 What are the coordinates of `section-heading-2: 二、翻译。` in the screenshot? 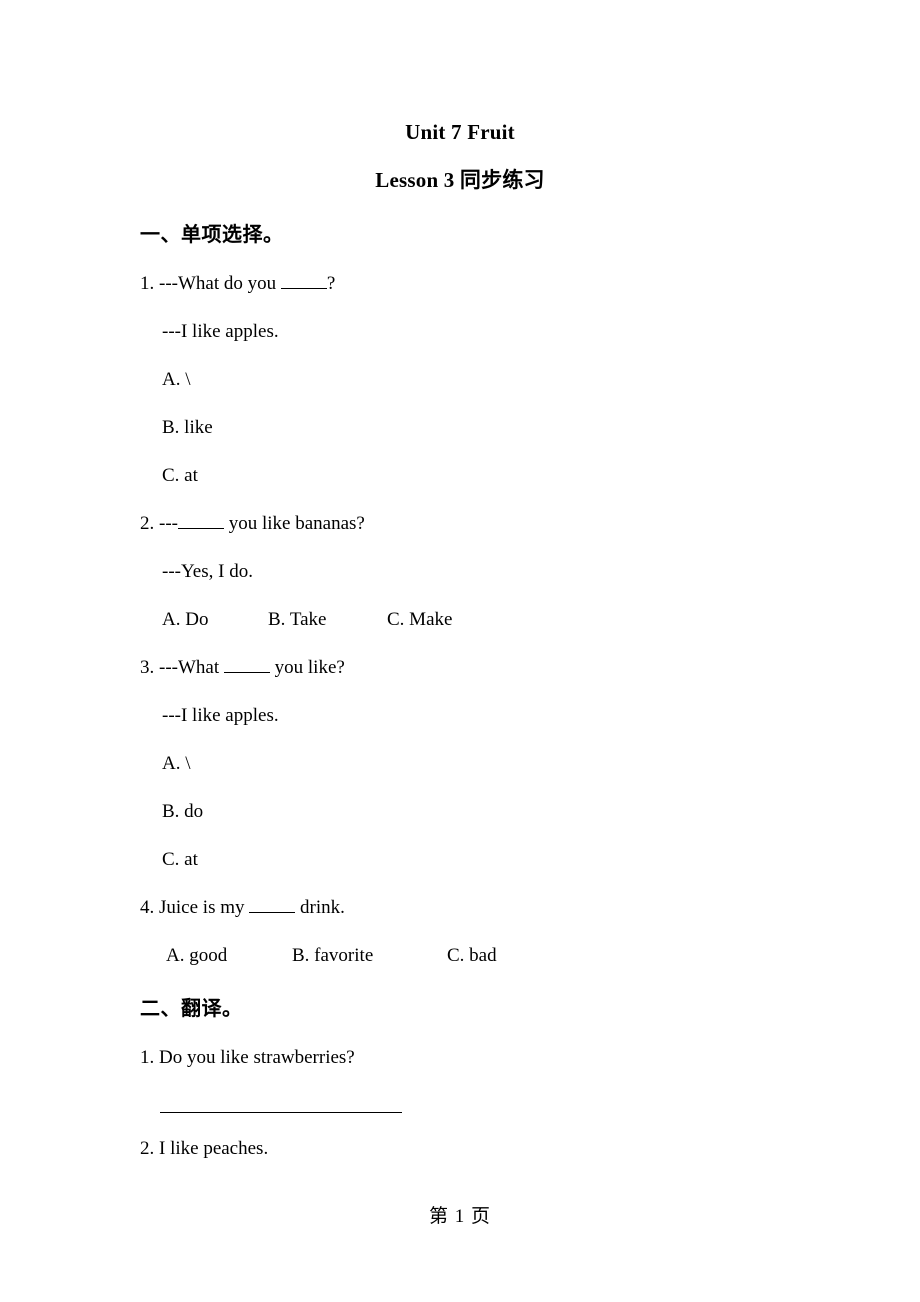 It's located at (191, 1009).